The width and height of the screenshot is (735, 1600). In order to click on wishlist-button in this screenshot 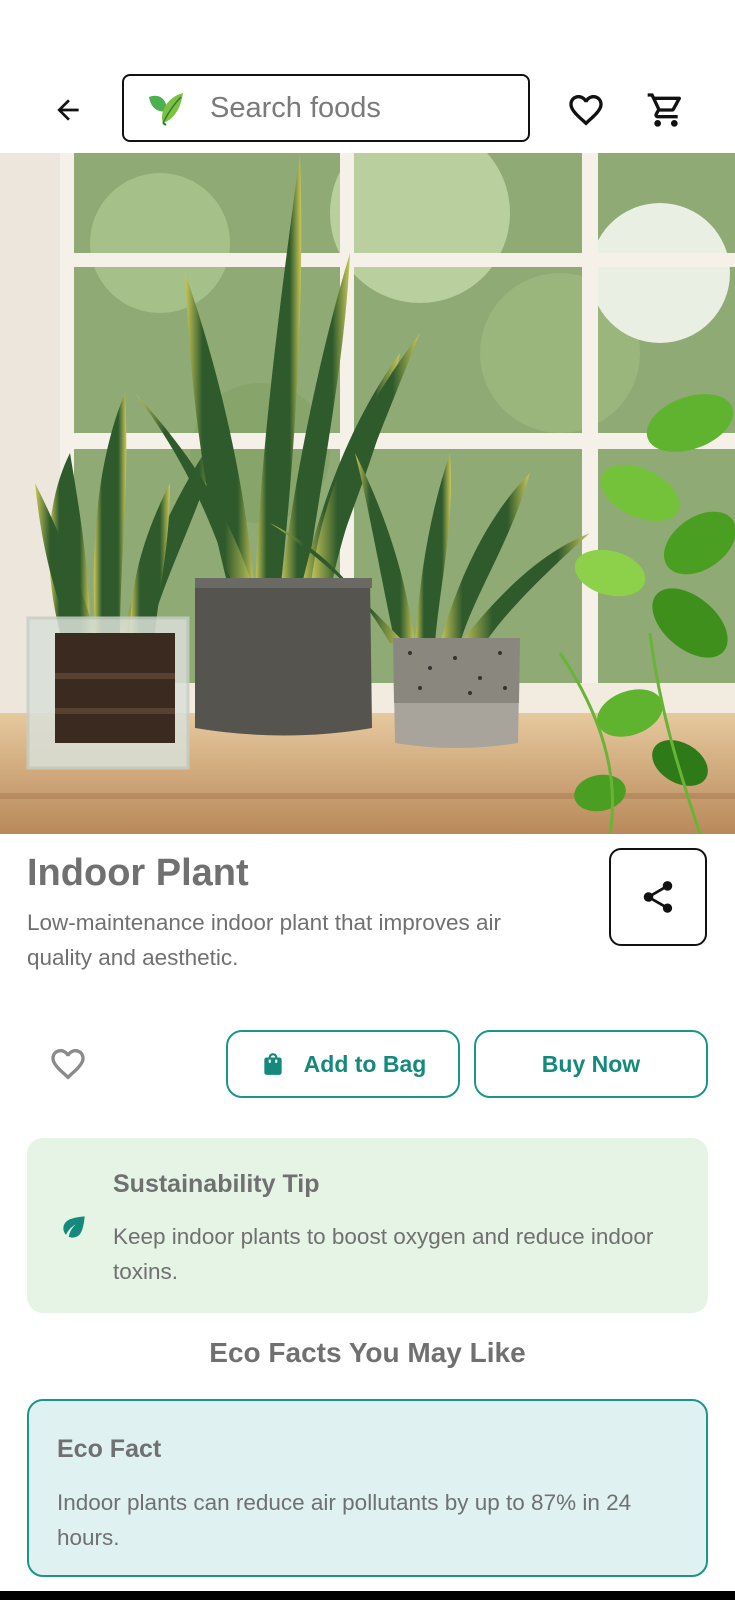, I will do `click(586, 110)`.